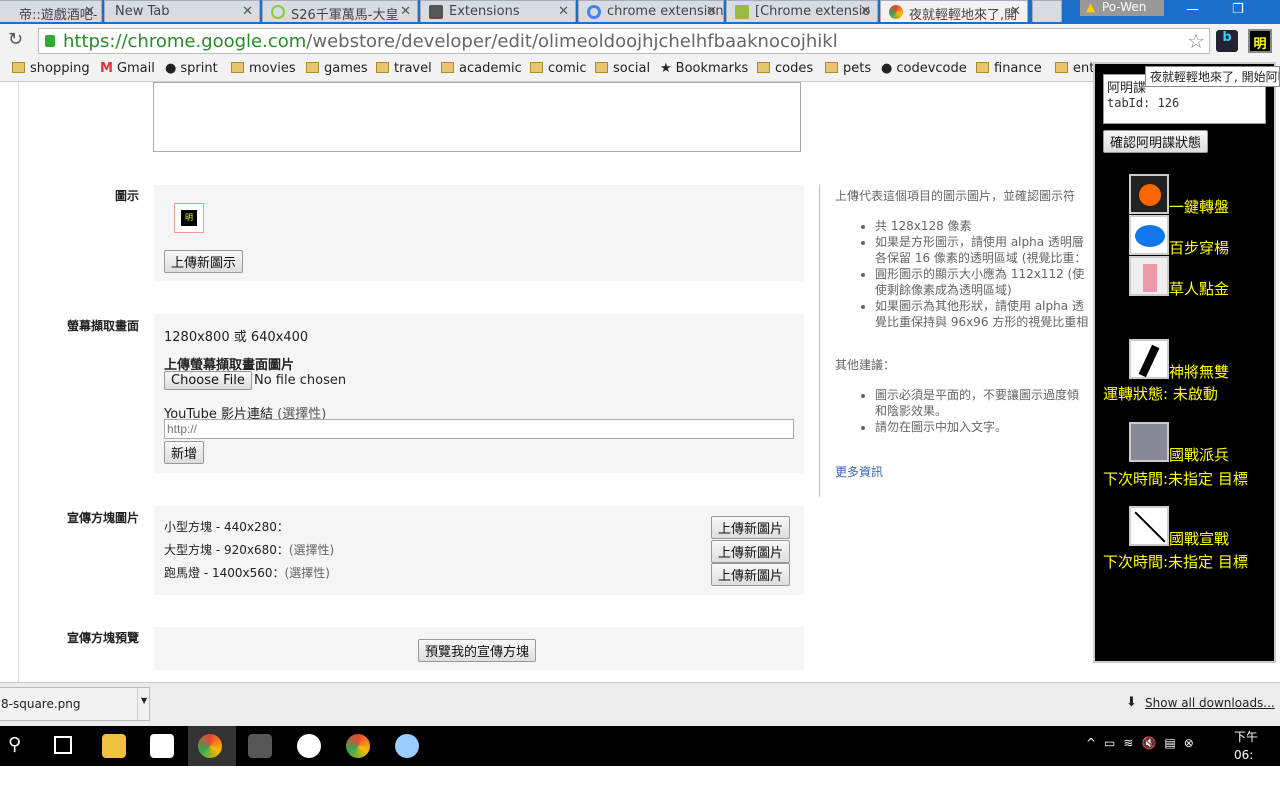  Describe the element at coordinates (1199, 454) in the screenshot. I see `feature-dispatch: 國戰派兵` at that location.